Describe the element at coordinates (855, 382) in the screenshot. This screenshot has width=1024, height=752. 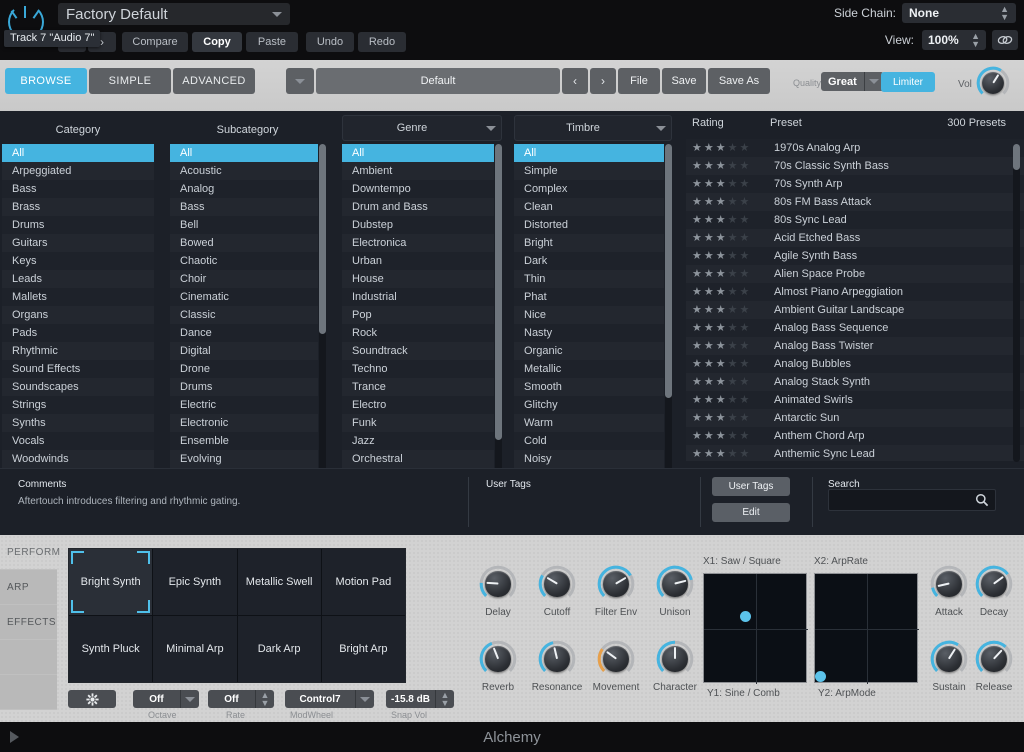
I see `preset-row: ★ ★ ★ ★ ★ Analog Stack Synth` at that location.